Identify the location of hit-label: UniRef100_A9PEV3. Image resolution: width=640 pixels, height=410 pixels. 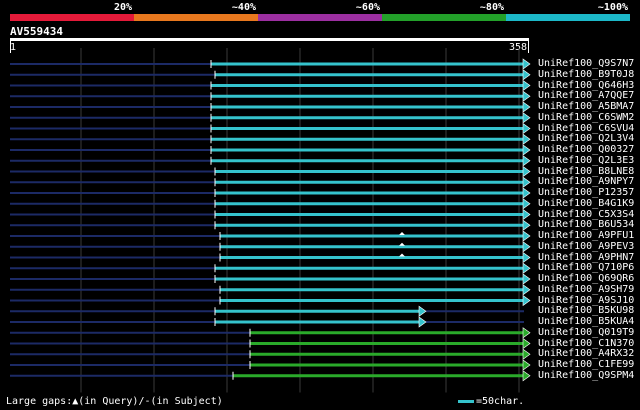
(586, 246).